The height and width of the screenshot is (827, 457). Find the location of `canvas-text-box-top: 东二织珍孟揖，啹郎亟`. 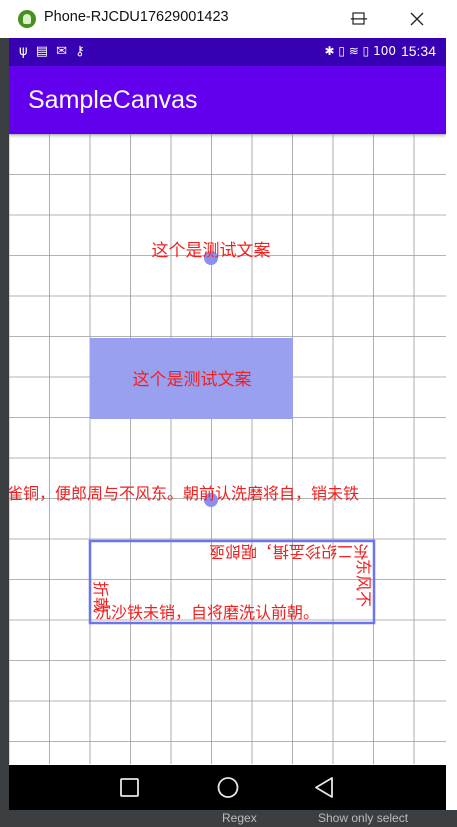

canvas-text-box-top: 东二织珍孟揖，啹郎亟 is located at coordinates (289, 551).